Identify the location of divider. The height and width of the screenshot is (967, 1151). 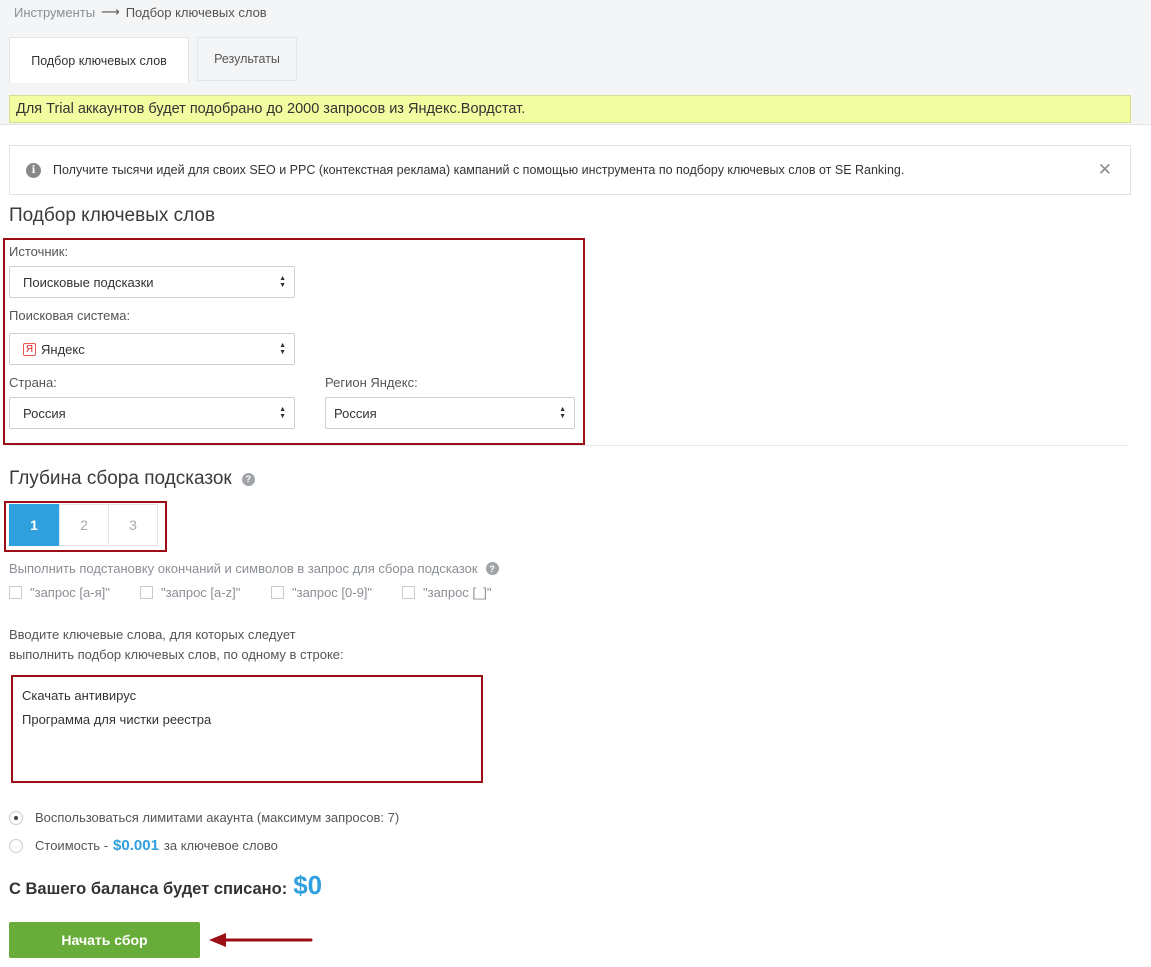
(569, 445).